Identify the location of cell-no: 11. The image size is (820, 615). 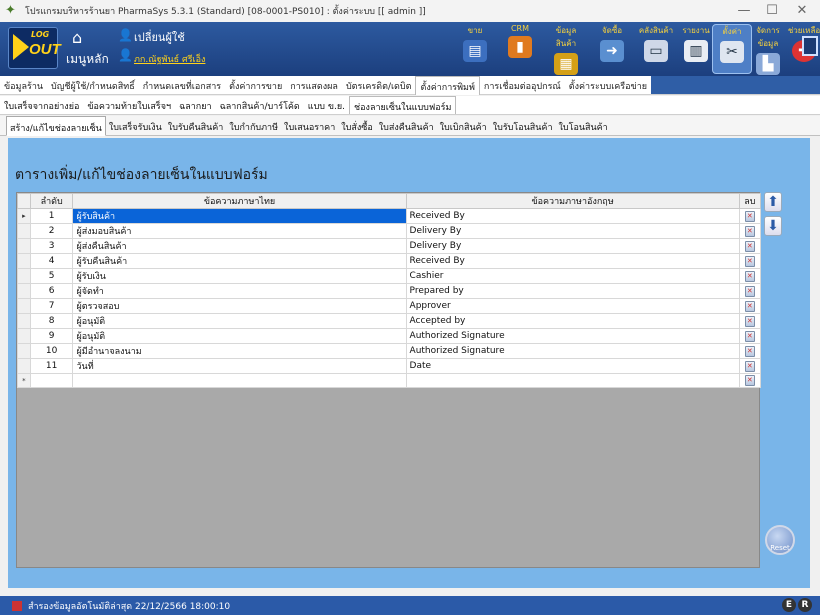
(51, 366).